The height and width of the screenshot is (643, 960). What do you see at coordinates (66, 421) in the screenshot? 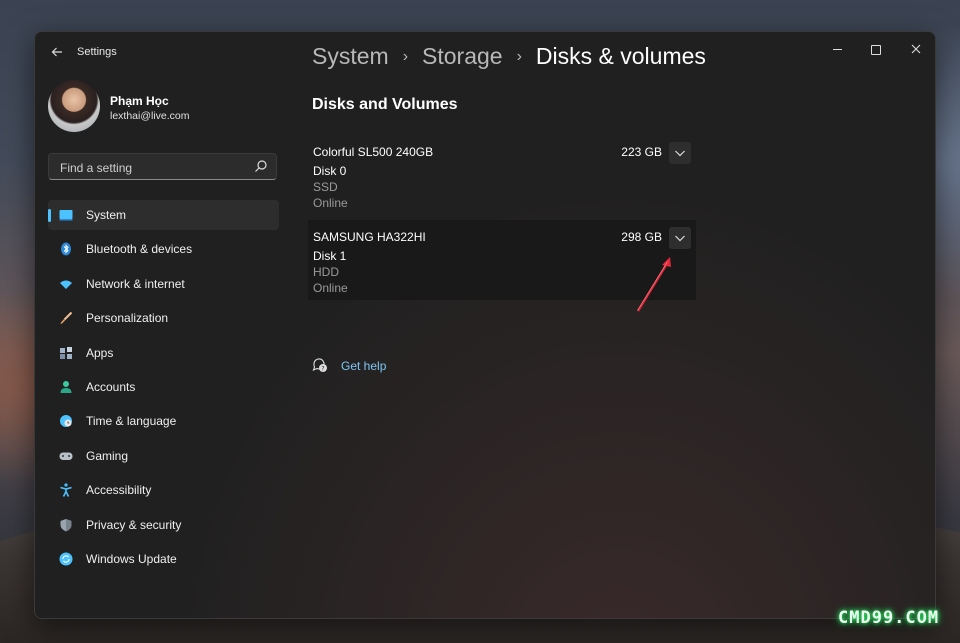
I see `globe-clock-icon` at bounding box center [66, 421].